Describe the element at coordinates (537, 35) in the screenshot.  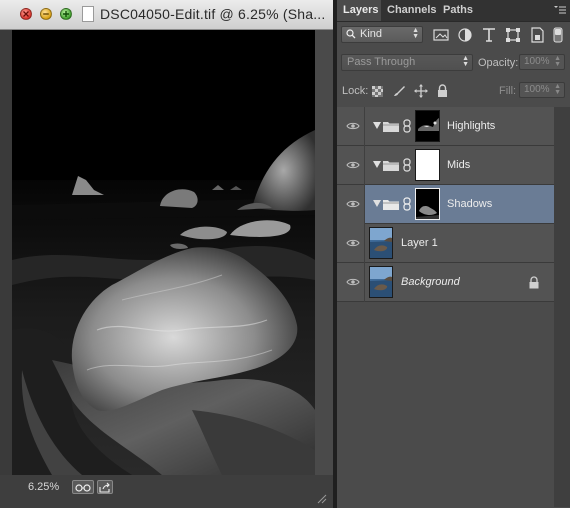
I see `smart-object-filter-icon` at that location.